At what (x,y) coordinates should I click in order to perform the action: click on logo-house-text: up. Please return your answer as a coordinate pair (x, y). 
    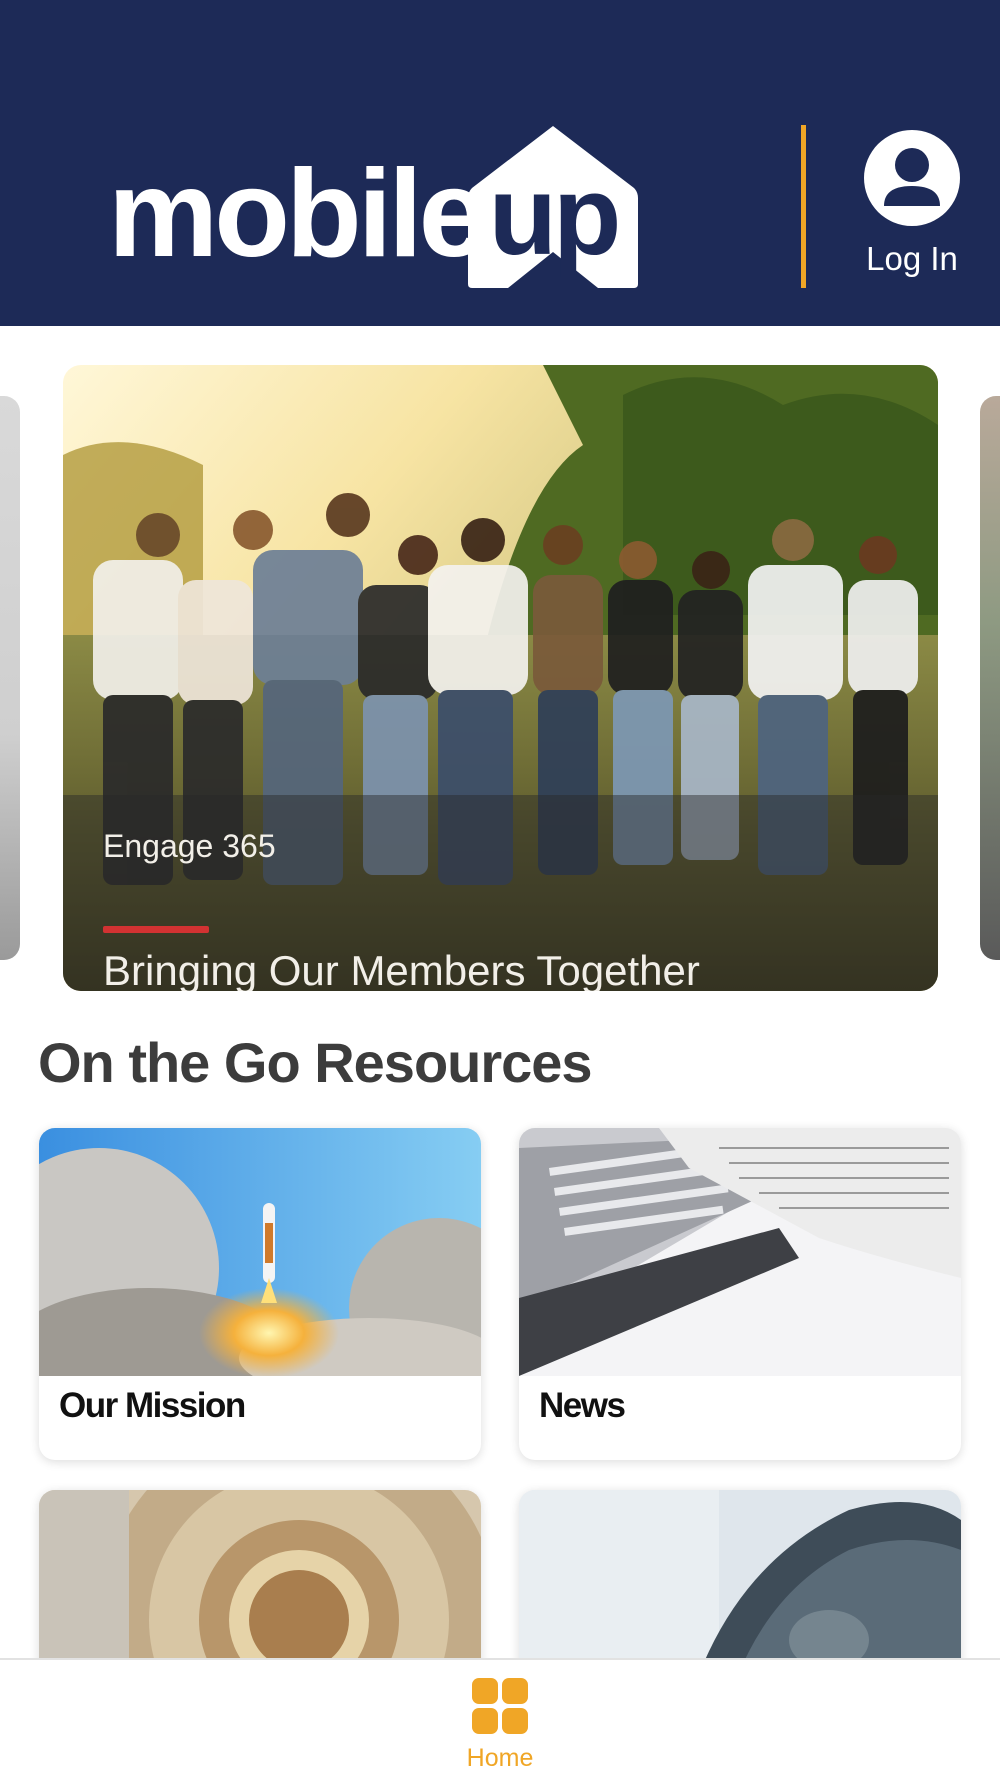
    Looking at the image, I should click on (555, 215).